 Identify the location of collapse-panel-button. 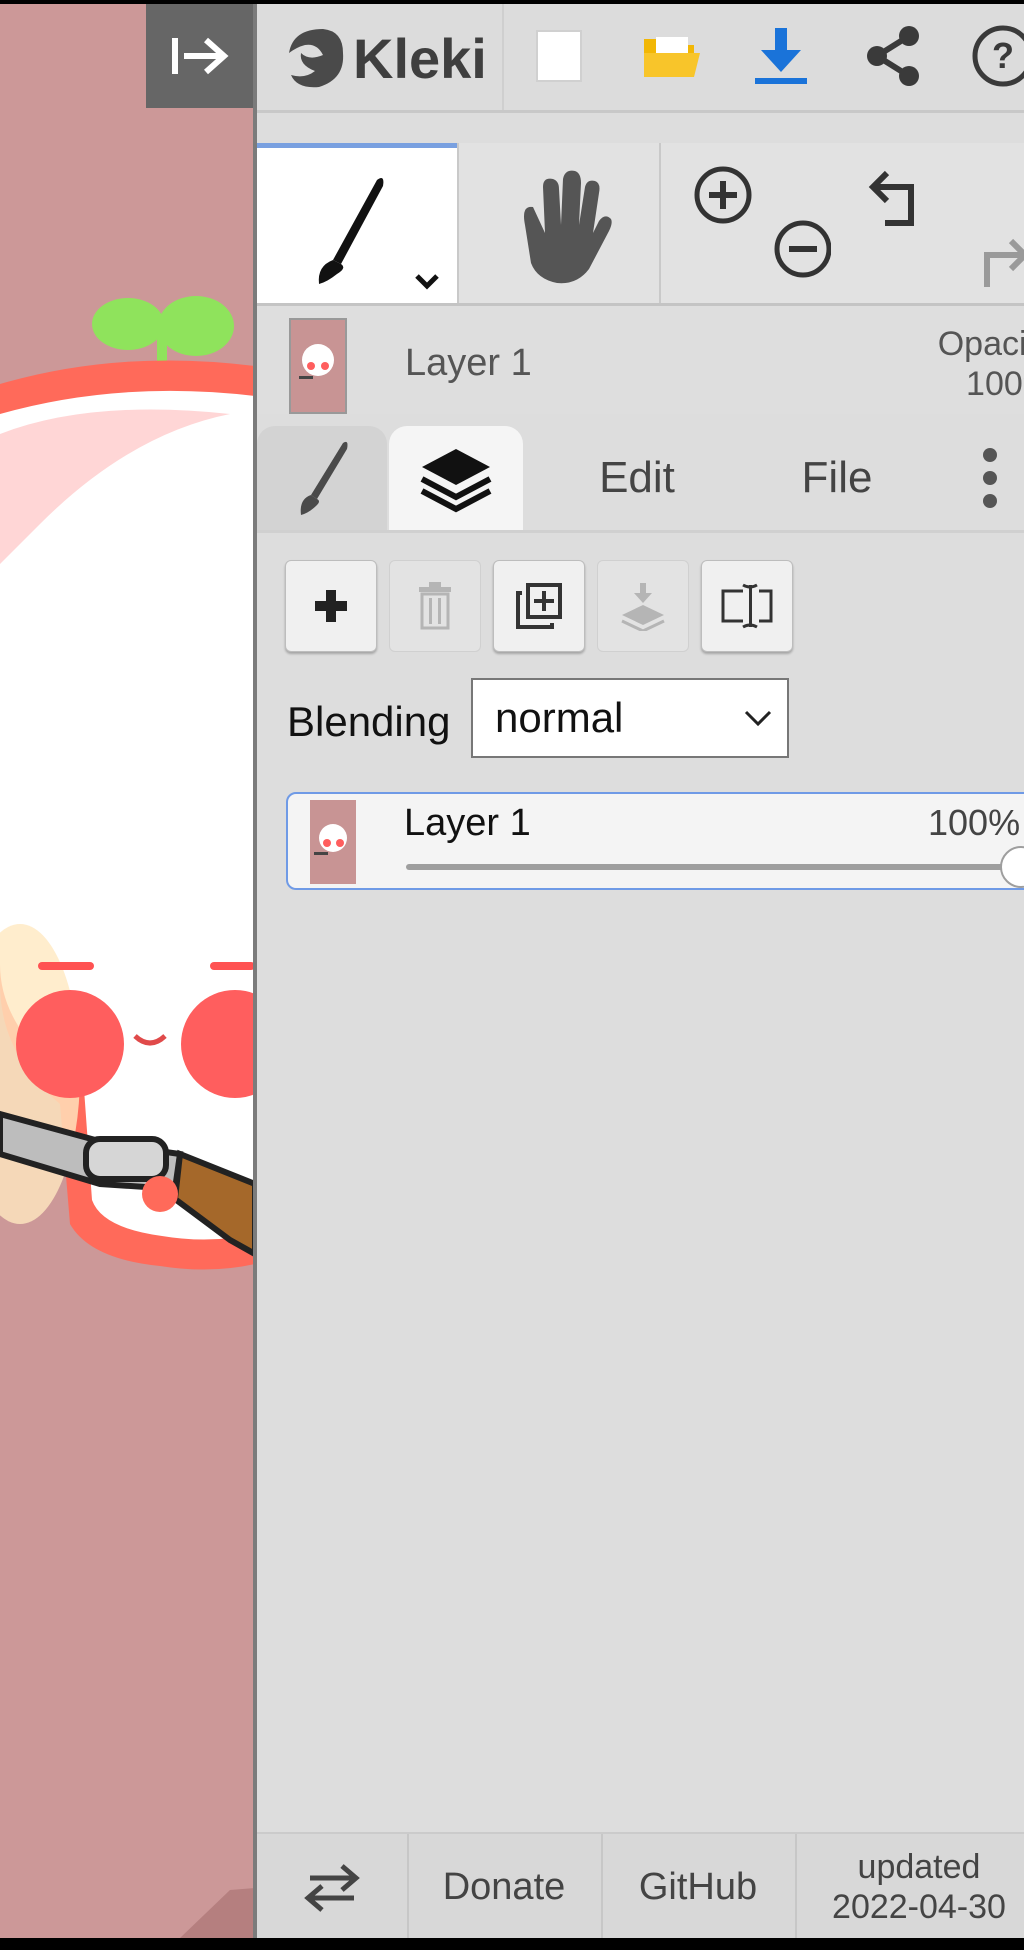
(200, 56).